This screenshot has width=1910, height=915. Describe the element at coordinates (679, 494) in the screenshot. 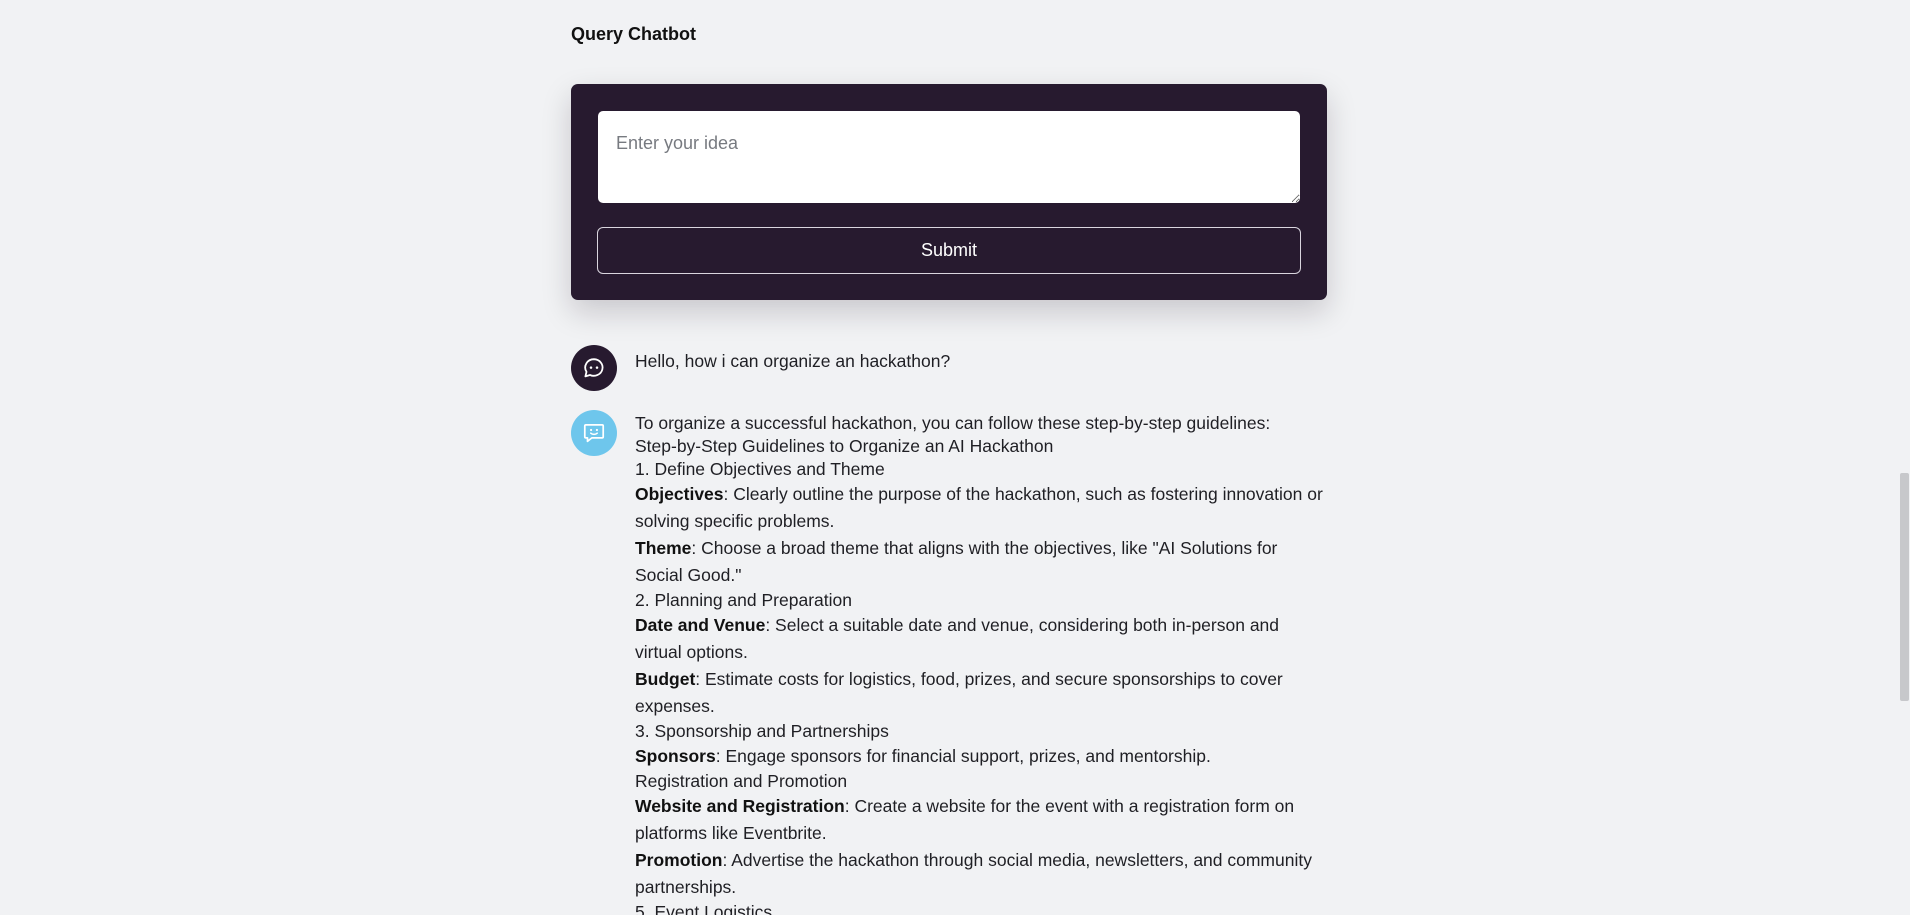

I see `term-objectives: Objectives` at that location.